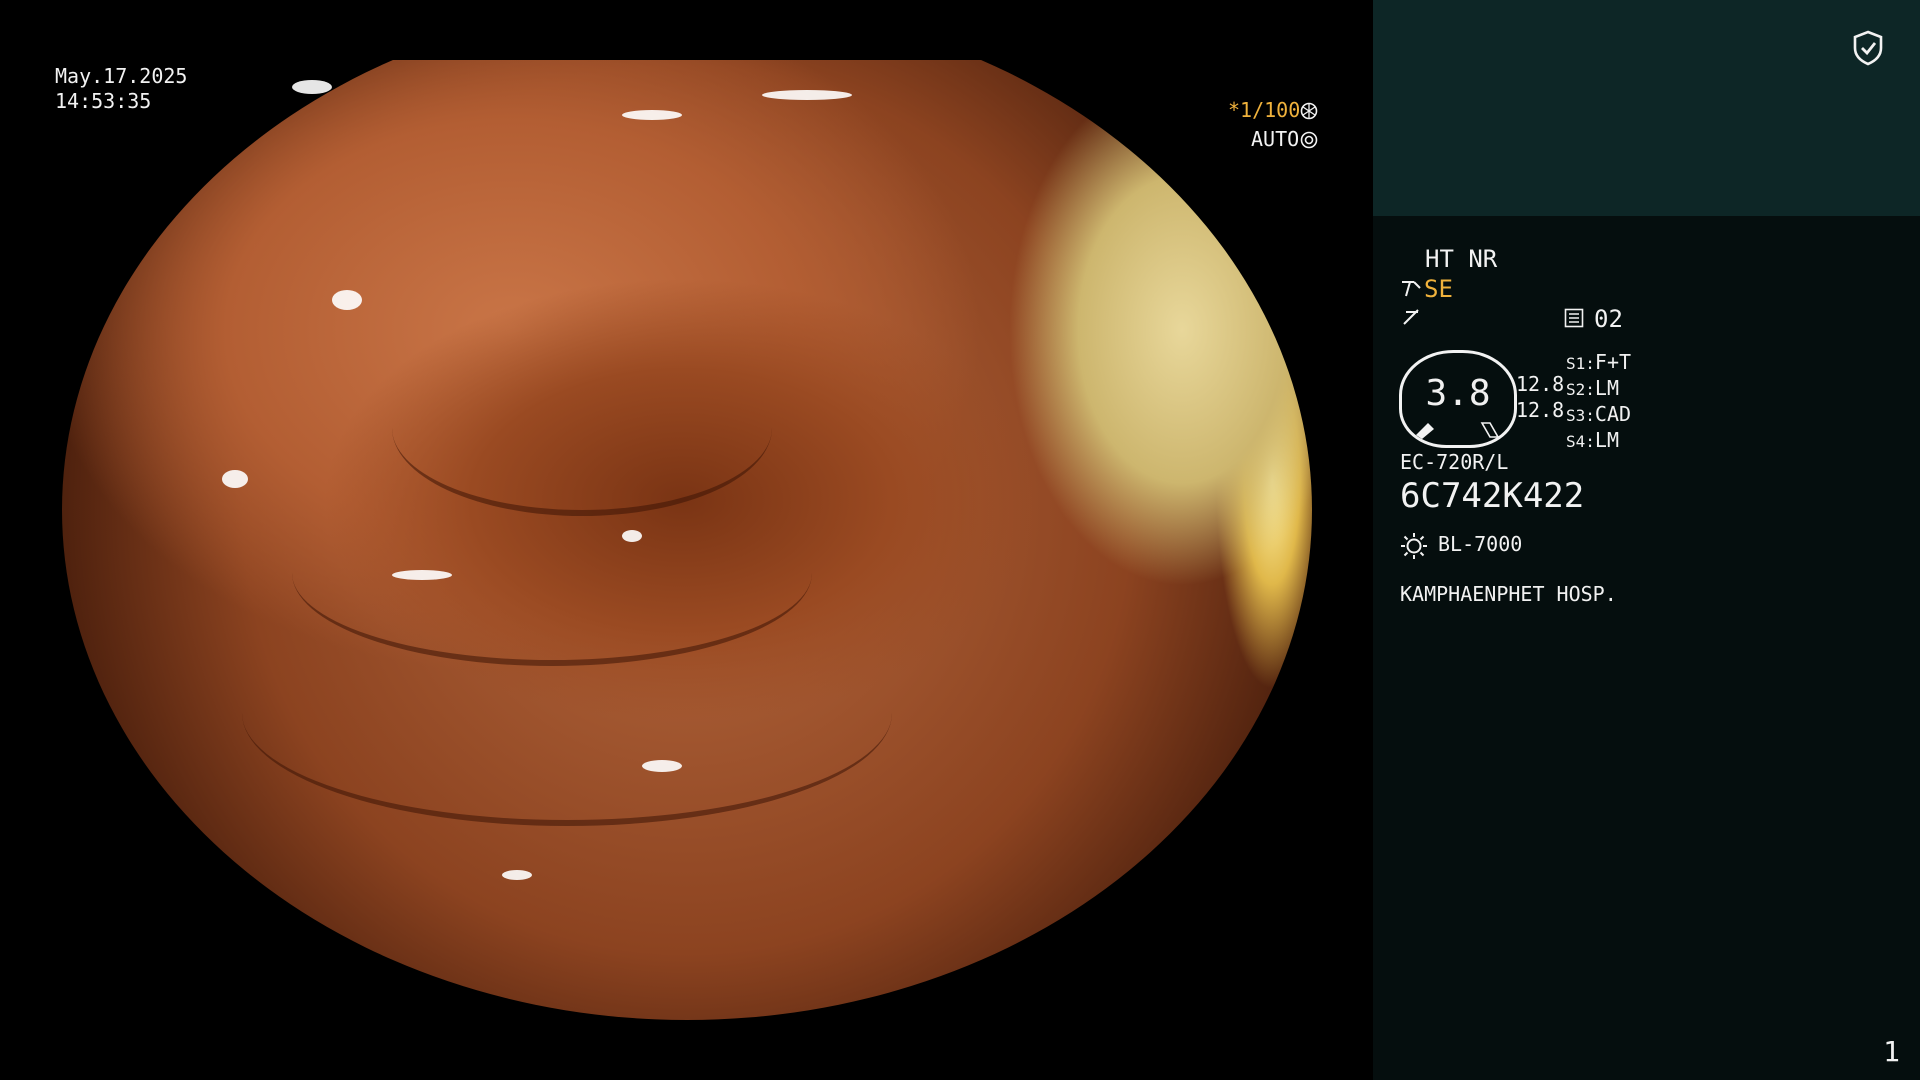 This screenshot has width=1920, height=1080. Describe the element at coordinates (1411, 317) in the screenshot. I see `freeze-icon` at that location.